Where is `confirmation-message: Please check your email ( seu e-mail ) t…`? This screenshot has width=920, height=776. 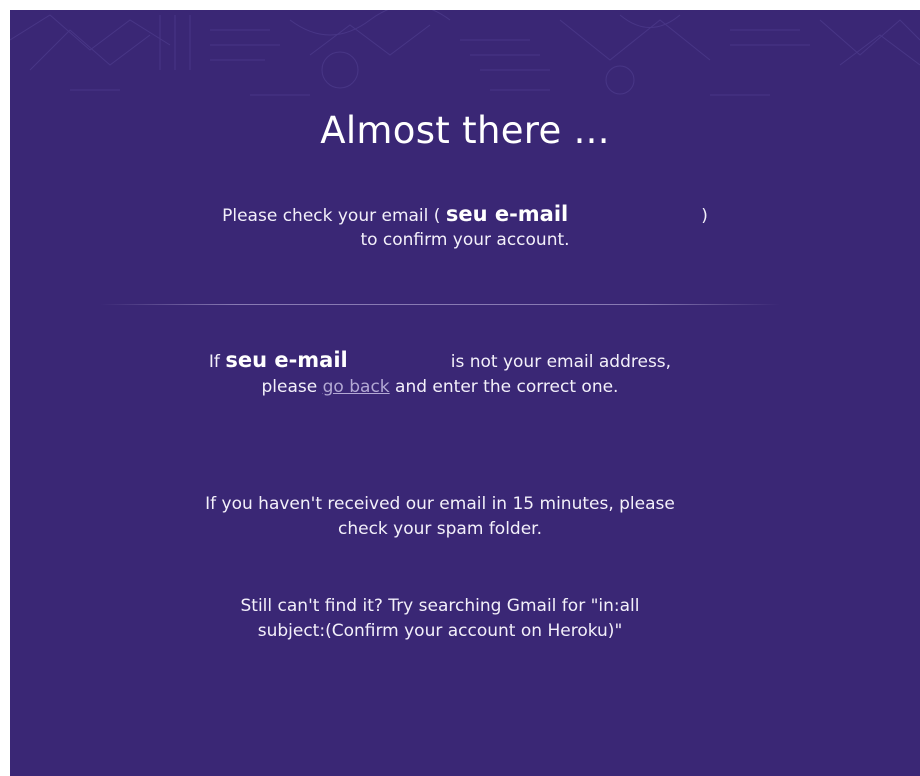
confirmation-message: Please check your email ( seu e-mail ) t… is located at coordinates (465, 227).